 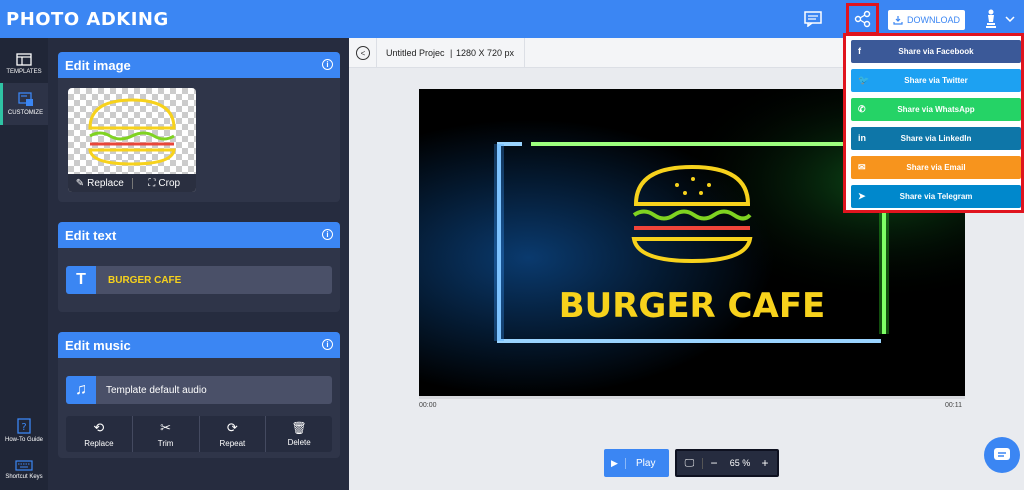 What do you see at coordinates (25, 99) in the screenshot?
I see `customize-icon` at bounding box center [25, 99].